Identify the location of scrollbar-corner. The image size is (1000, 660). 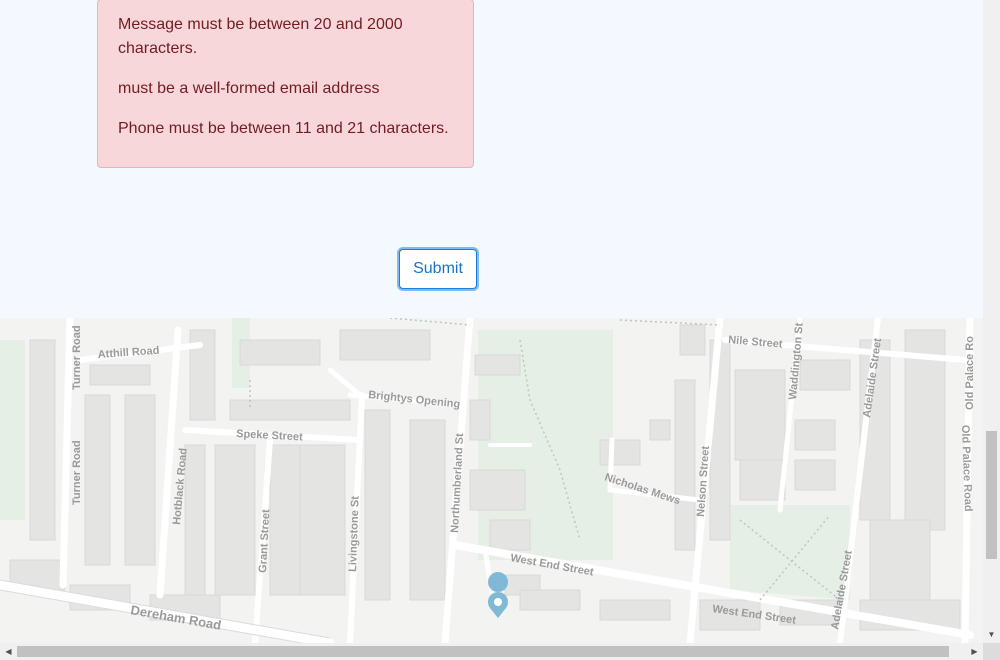
(991, 651).